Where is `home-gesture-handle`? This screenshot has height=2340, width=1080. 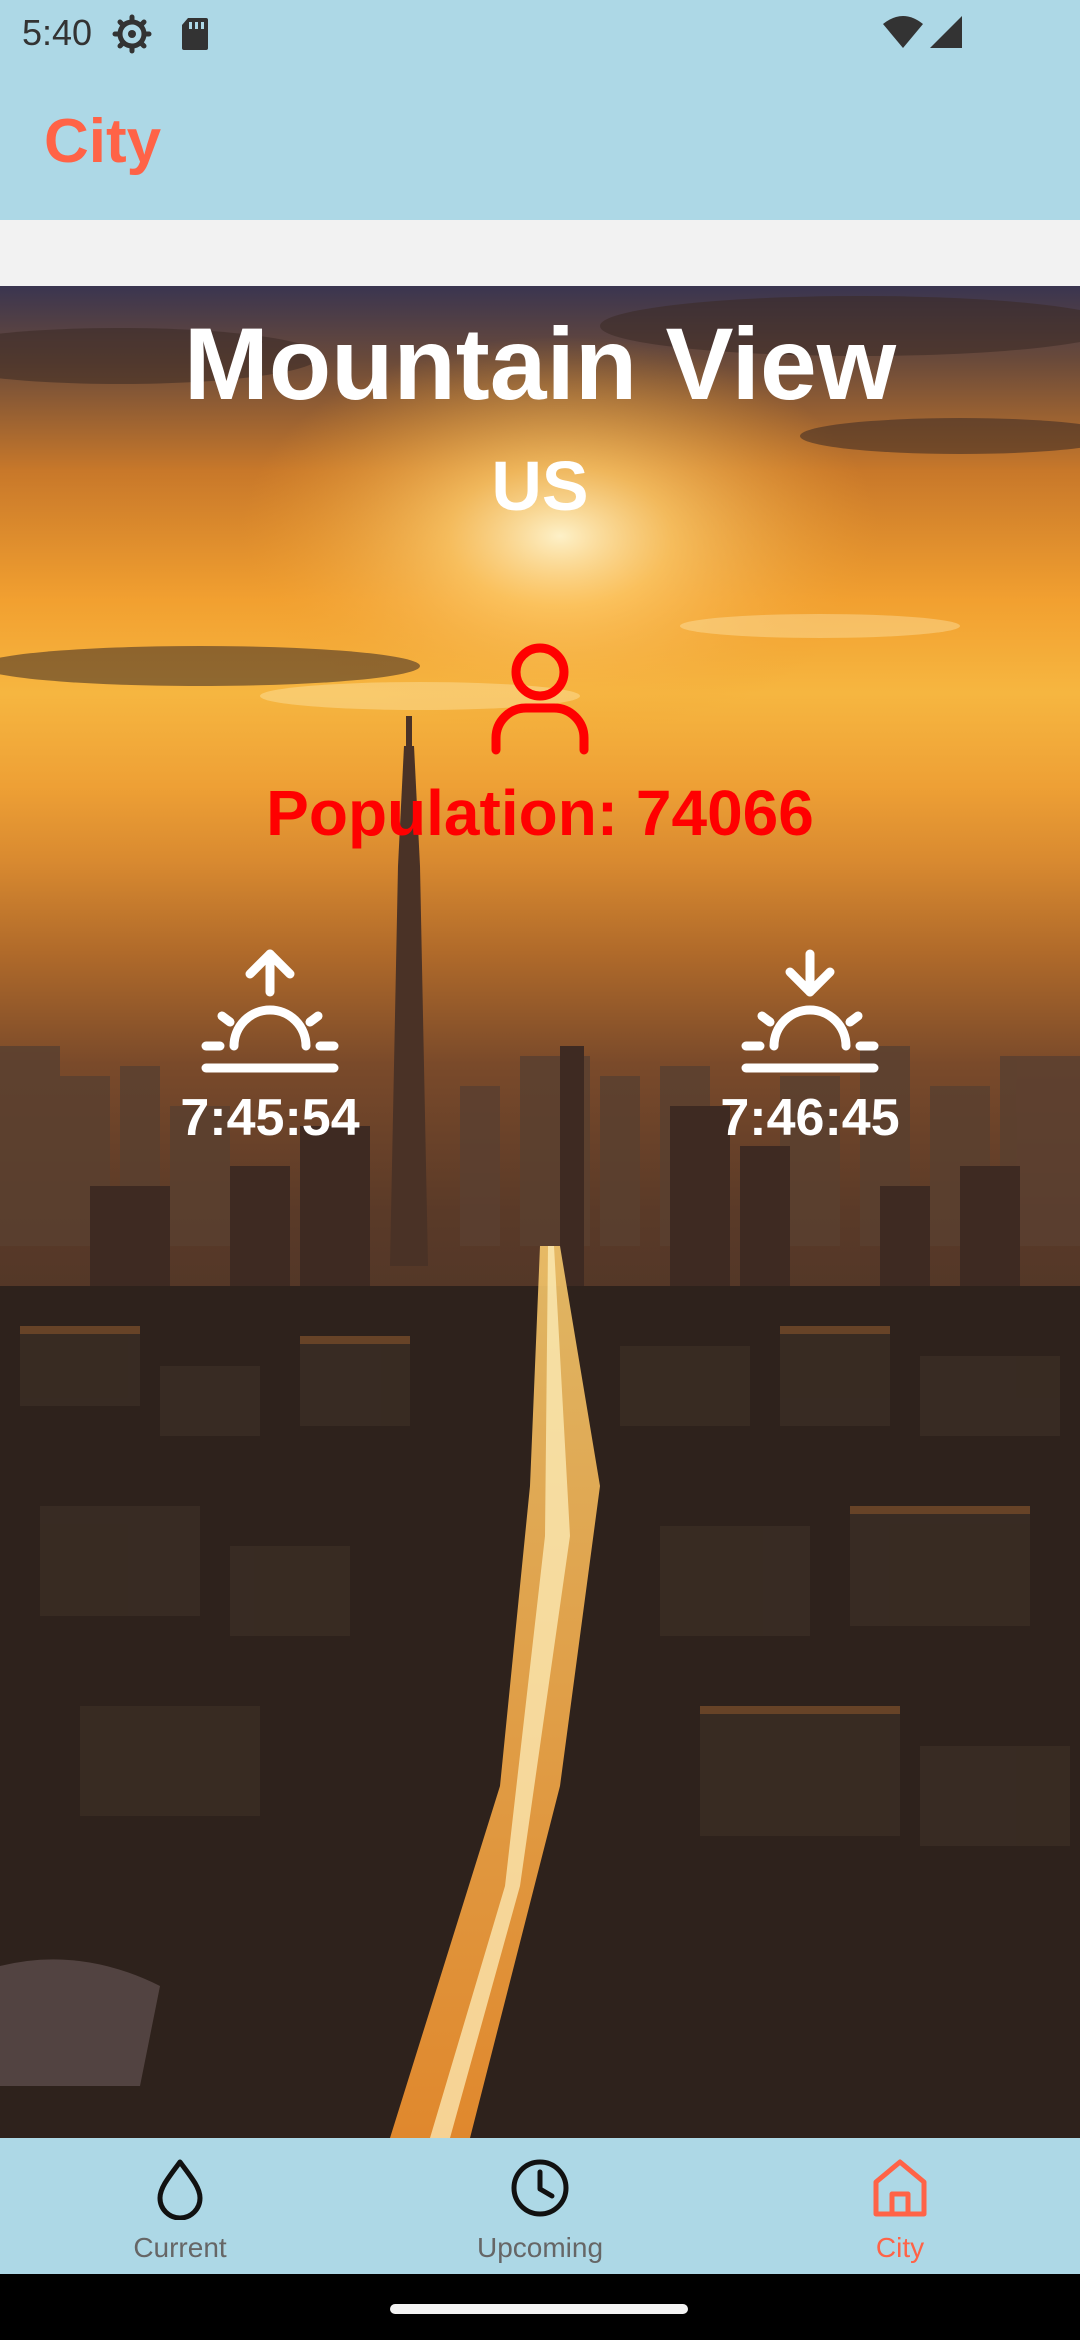 home-gesture-handle is located at coordinates (539, 2309).